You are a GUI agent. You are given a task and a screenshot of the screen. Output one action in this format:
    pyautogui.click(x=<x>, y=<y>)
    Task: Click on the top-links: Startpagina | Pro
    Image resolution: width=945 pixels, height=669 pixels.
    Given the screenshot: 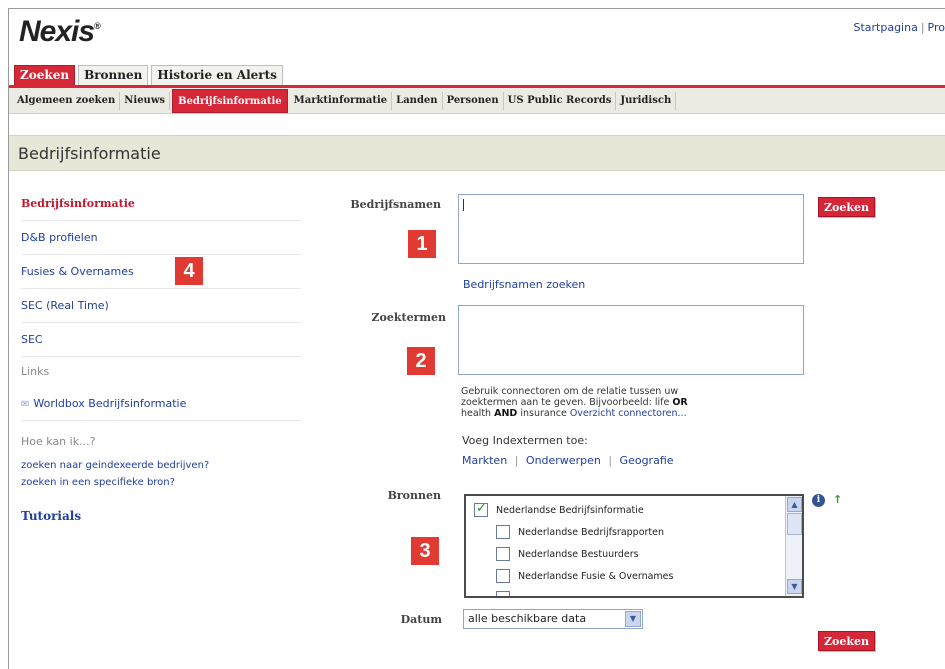 What is the action you would take?
    pyautogui.click(x=899, y=27)
    